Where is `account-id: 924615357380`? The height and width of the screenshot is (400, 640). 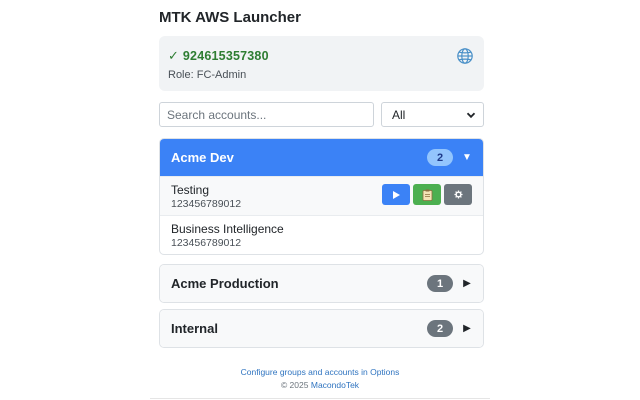 account-id: 924615357380 is located at coordinates (225, 56).